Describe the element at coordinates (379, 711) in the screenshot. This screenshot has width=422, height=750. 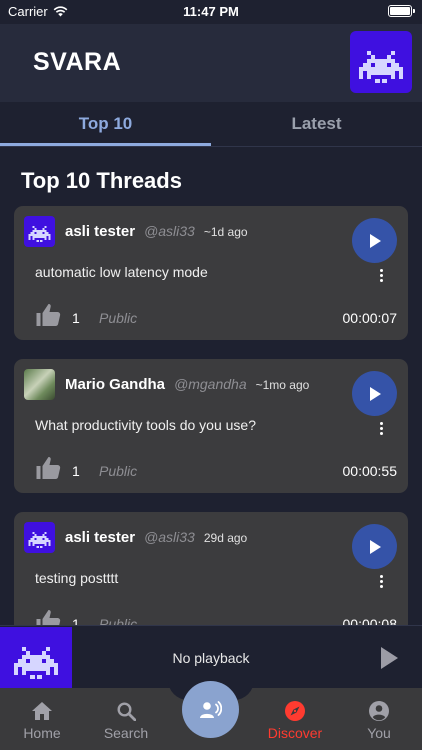
I see `account-icon` at that location.